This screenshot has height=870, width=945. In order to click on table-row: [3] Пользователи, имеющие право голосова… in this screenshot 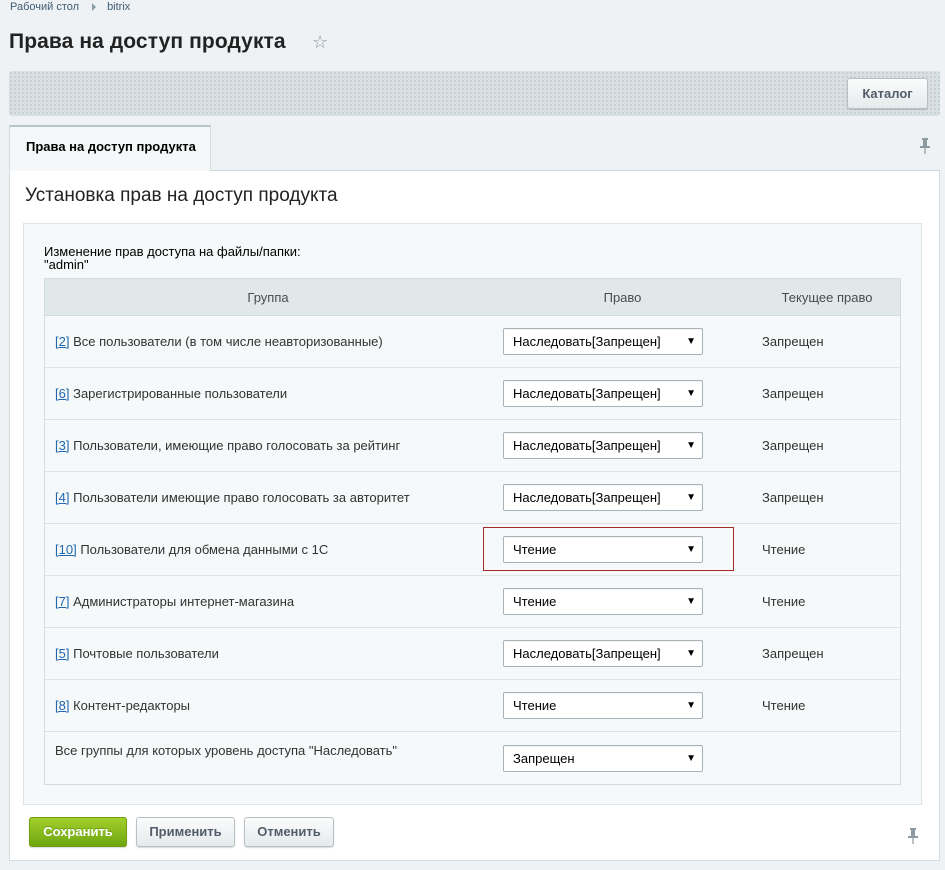, I will do `click(472, 446)`.